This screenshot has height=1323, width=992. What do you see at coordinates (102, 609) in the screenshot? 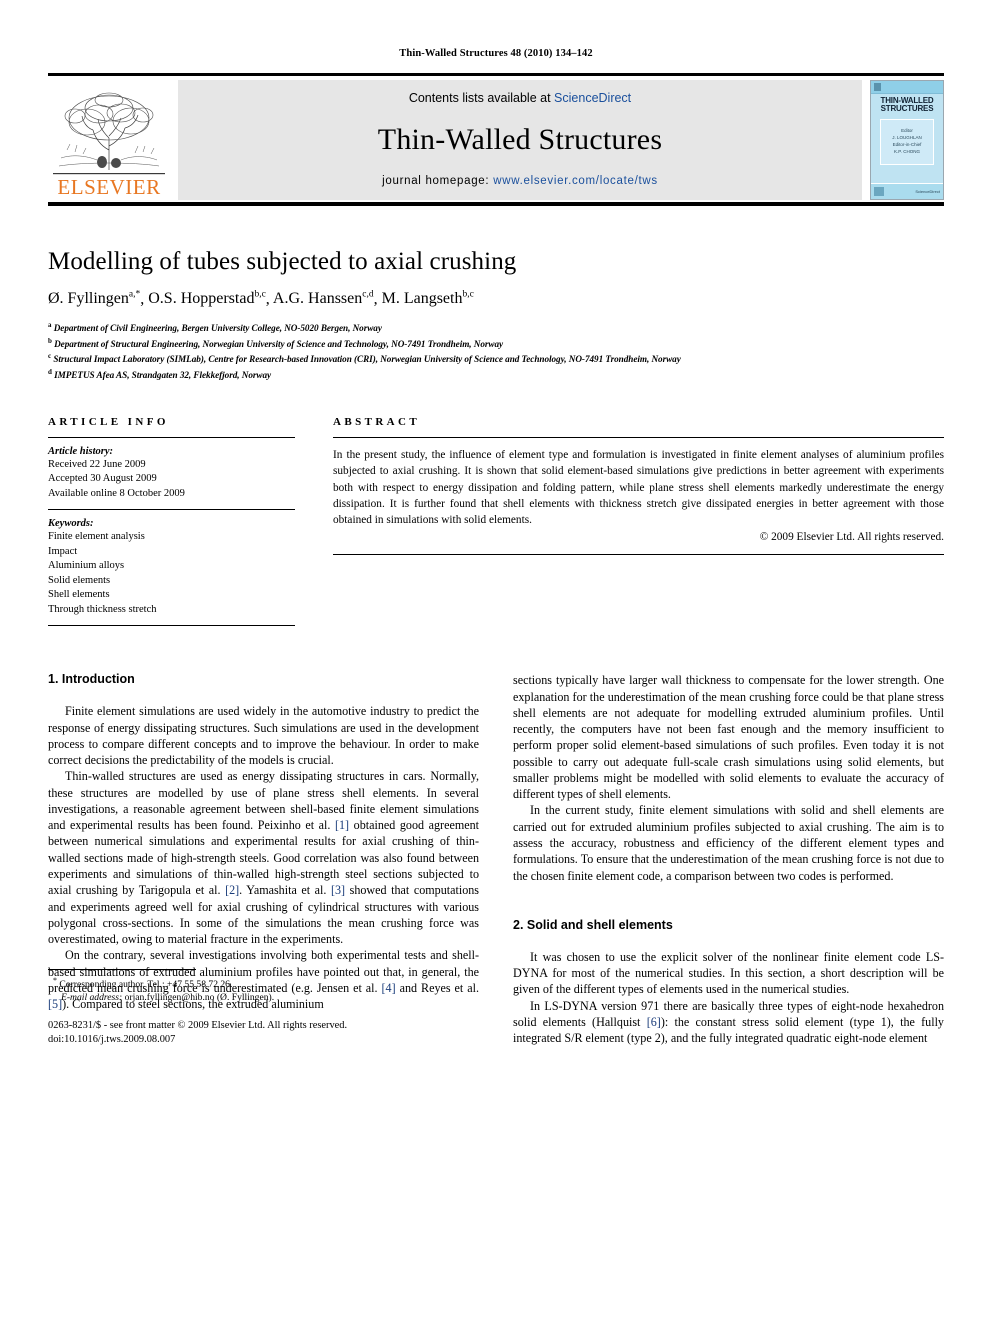
I see `keyword-item: Through thickness stretch` at bounding box center [102, 609].